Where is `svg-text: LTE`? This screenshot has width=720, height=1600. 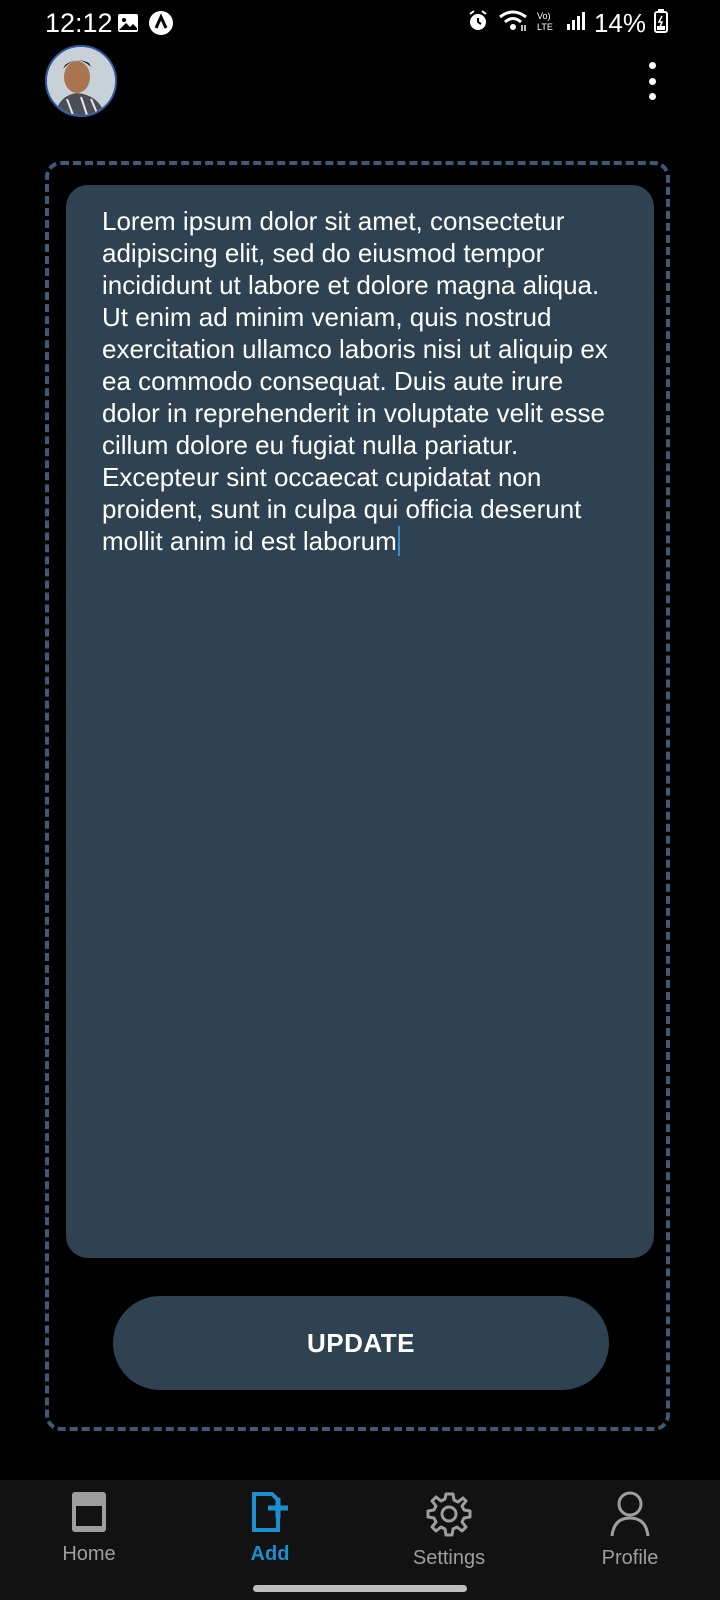
svg-text: LTE is located at coordinates (545, 27).